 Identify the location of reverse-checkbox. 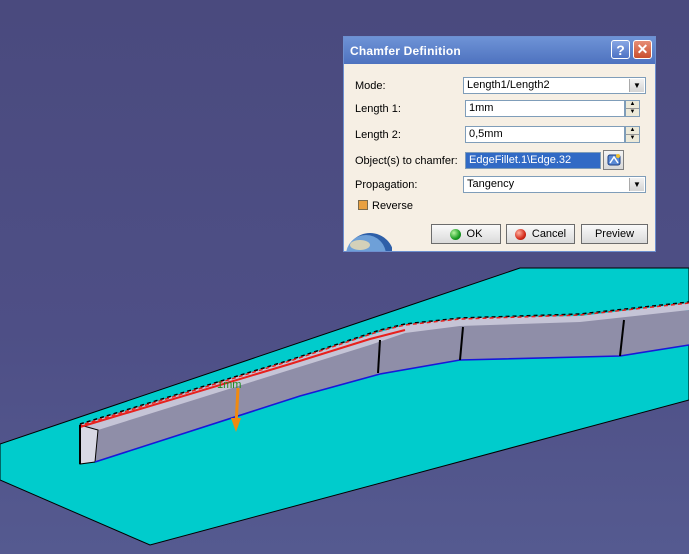
(363, 205).